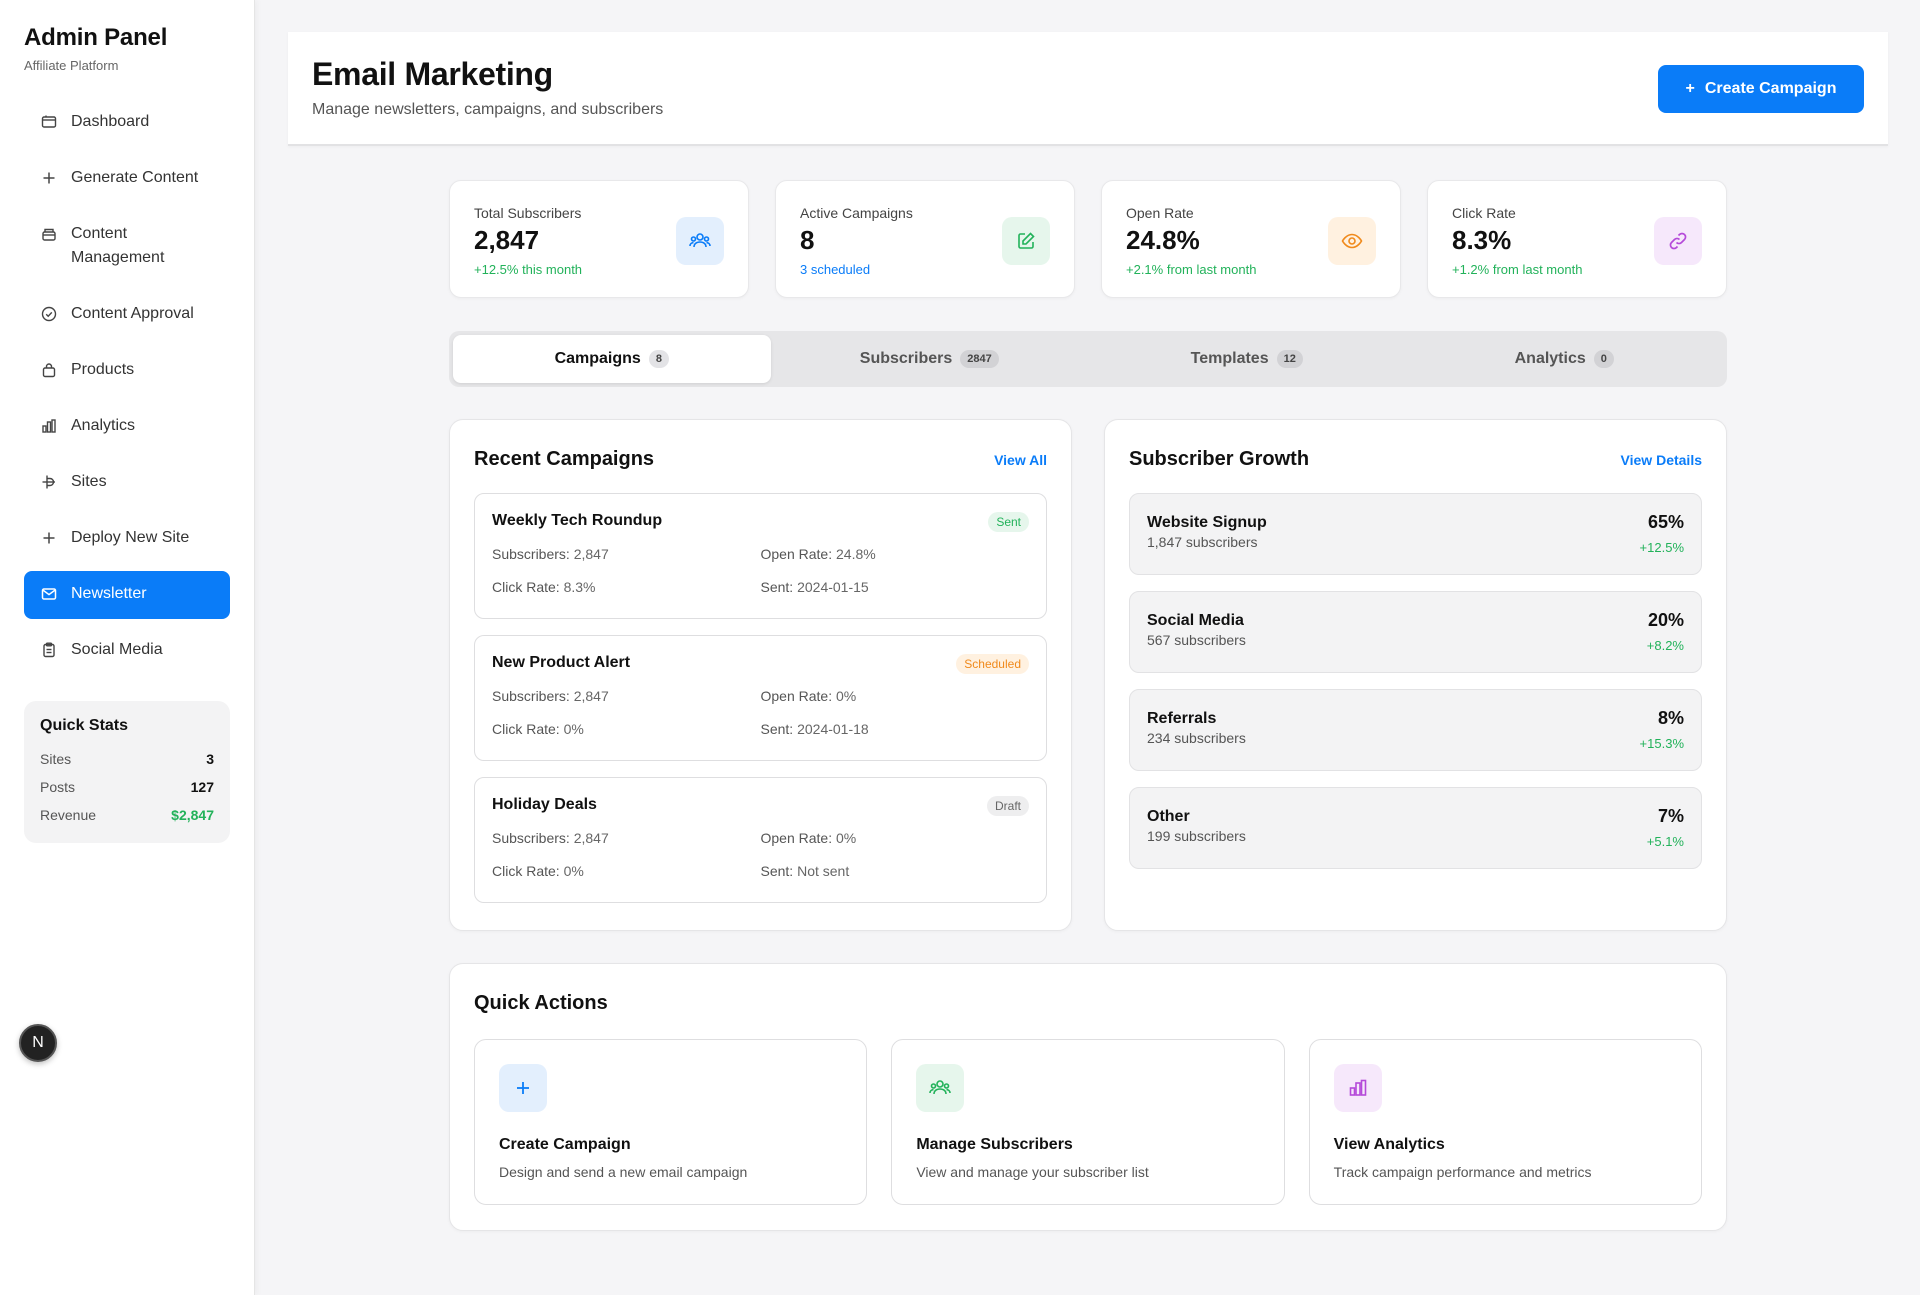 The image size is (1920, 1295). Describe the element at coordinates (1415, 632) in the screenshot. I see `growth-source-item: Social Media 567 subscribers 20% +8.2%` at that location.